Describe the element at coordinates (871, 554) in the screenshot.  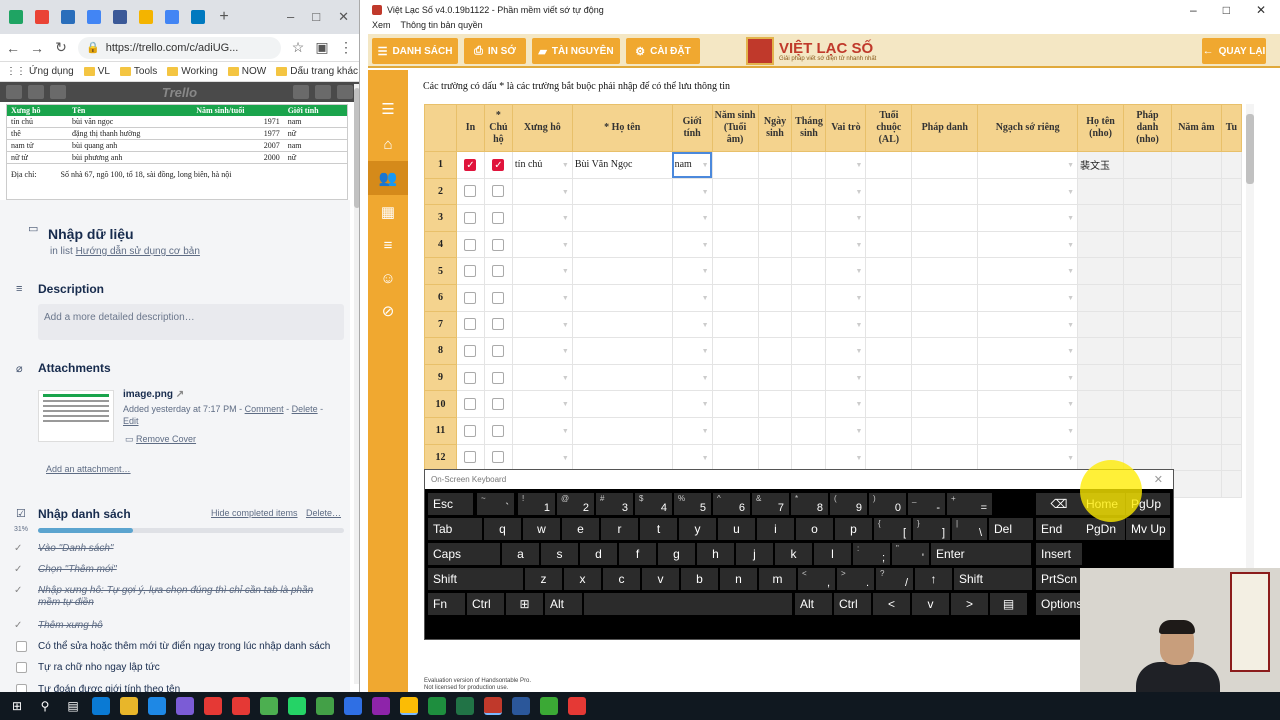
I see `key-symbol: :;` at that location.